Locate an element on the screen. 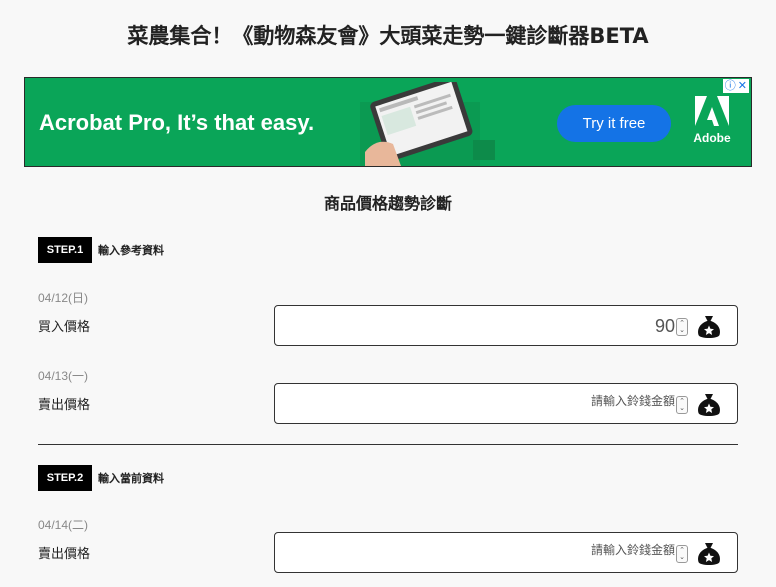 The height and width of the screenshot is (587, 776). sell-price-placeholder: 請輸入鈴錢金額 is located at coordinates (633, 400).